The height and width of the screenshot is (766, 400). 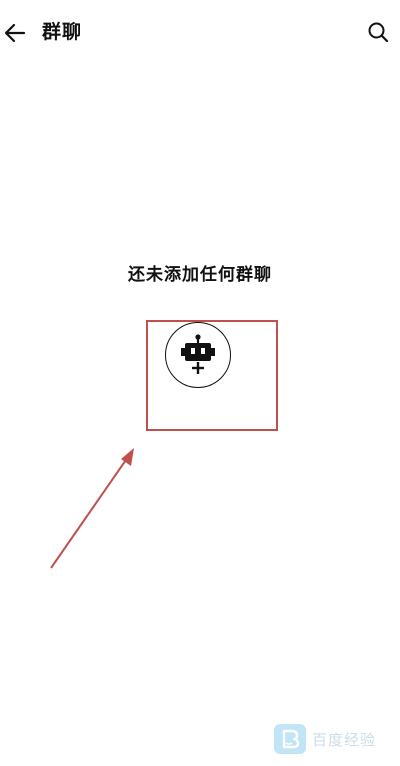 I want to click on search-button, so click(x=378, y=32).